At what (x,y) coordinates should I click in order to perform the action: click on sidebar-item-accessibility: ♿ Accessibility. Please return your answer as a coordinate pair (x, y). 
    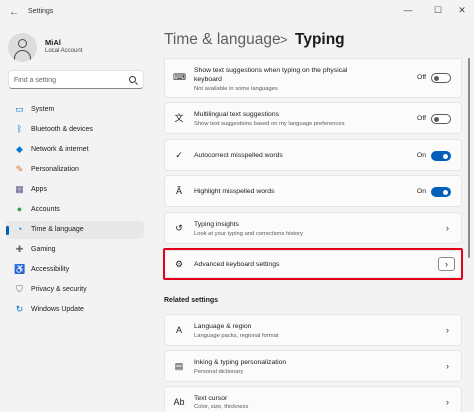
    Looking at the image, I should click on (75, 270).